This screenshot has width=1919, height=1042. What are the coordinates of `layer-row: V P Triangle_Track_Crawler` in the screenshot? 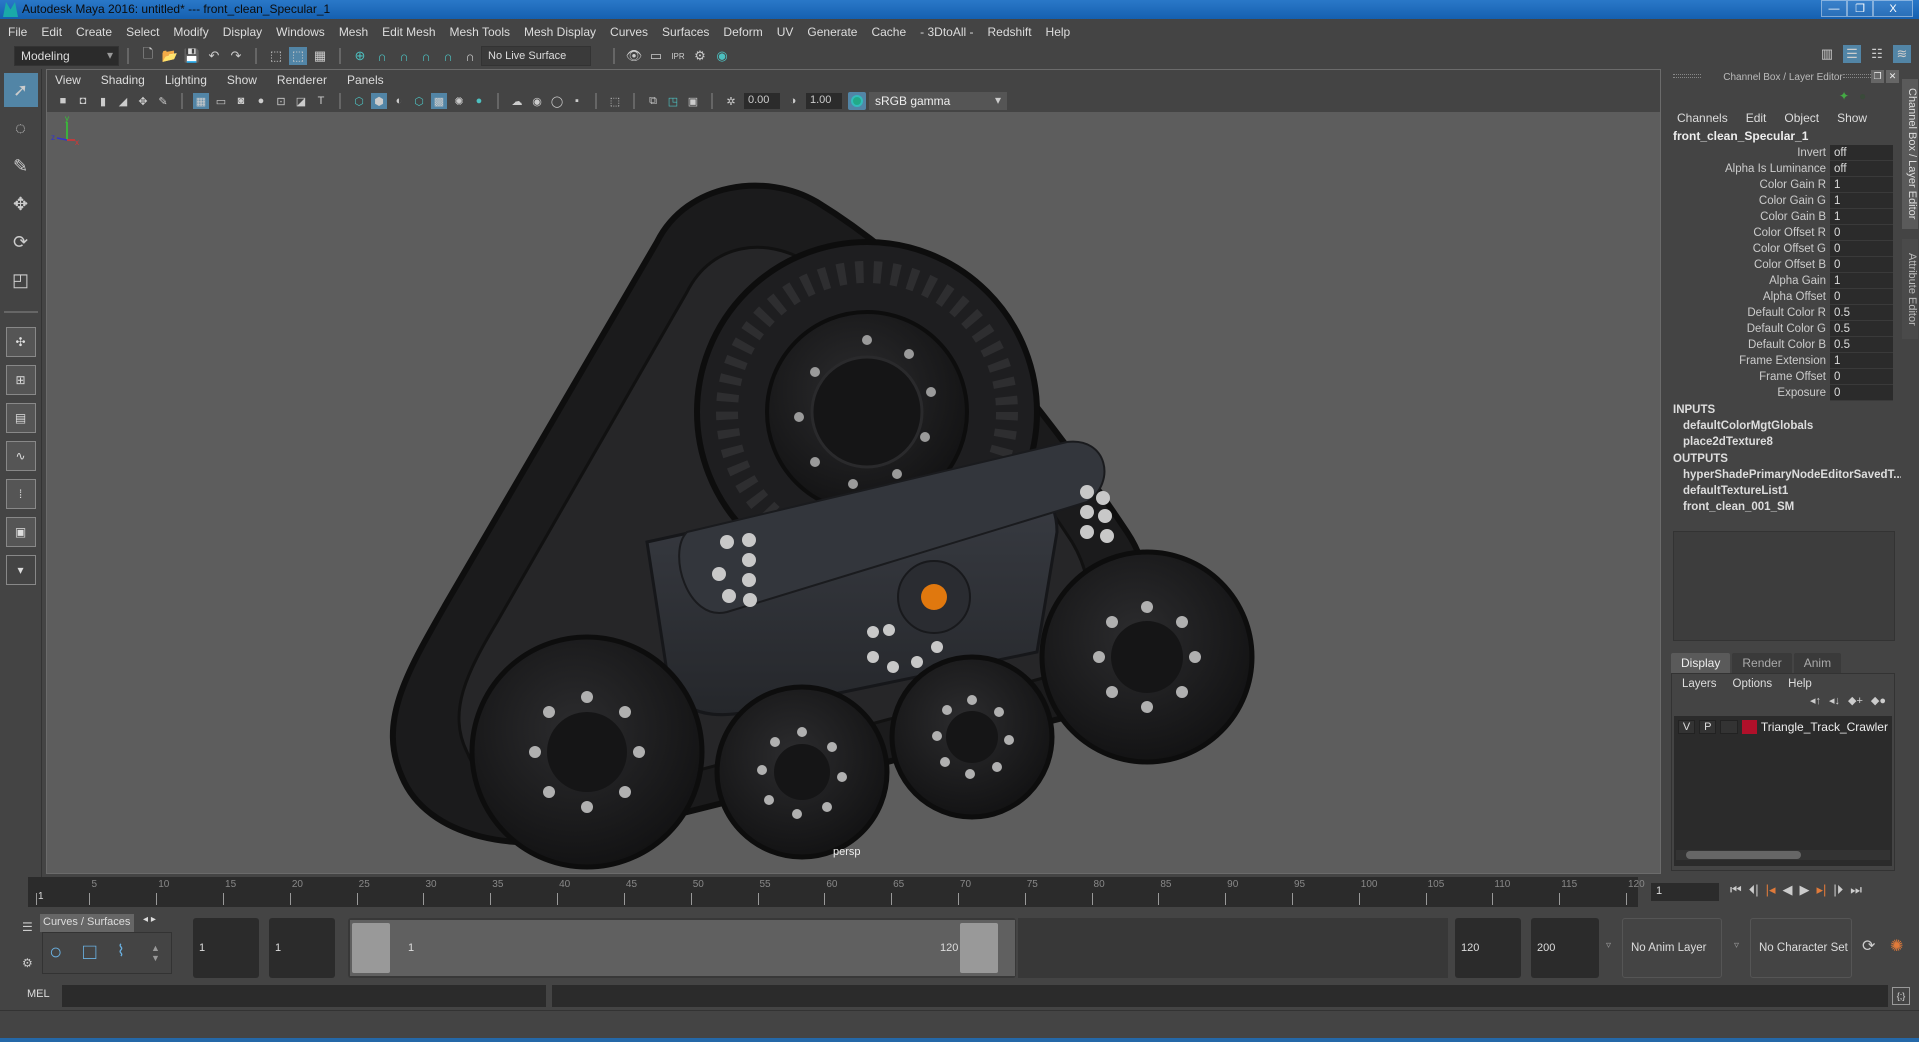 It's located at (1783, 727).